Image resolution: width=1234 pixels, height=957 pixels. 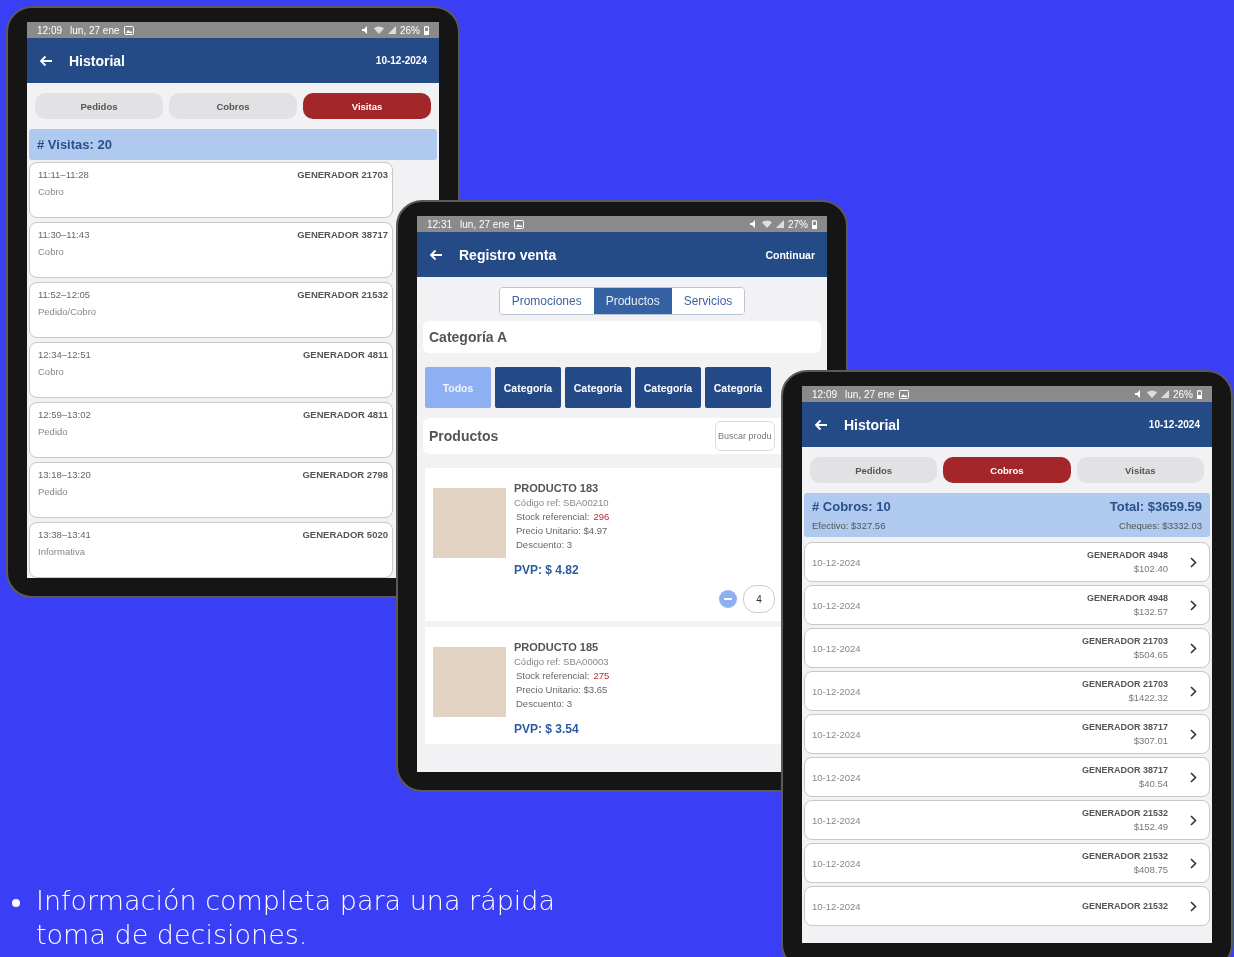 What do you see at coordinates (1007, 863) in the screenshot?
I see `payment-card: 10-12-2024 GENERADOR 21532 $408.75` at bounding box center [1007, 863].